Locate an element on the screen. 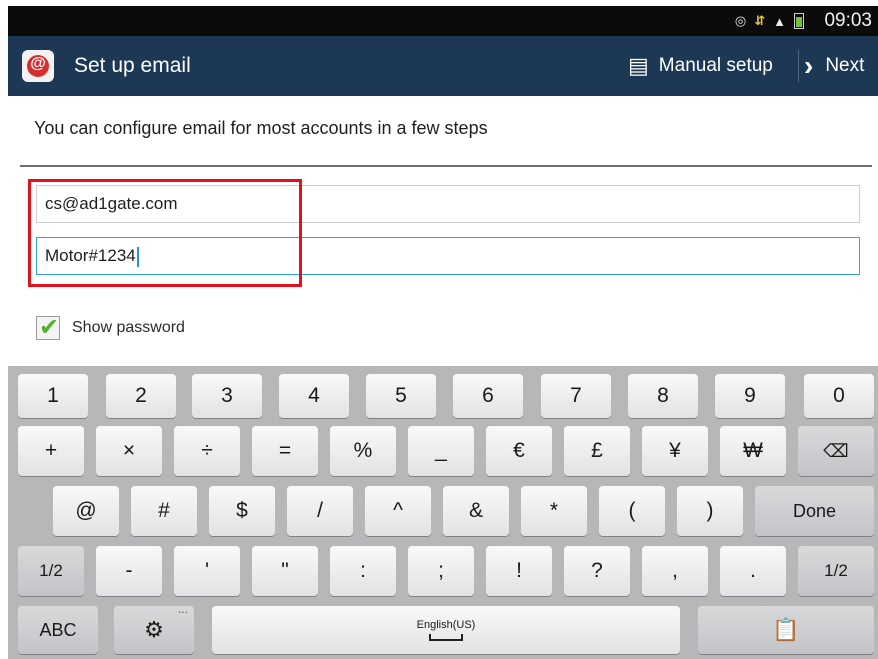  screen-title: Set up email is located at coordinates (132, 65).